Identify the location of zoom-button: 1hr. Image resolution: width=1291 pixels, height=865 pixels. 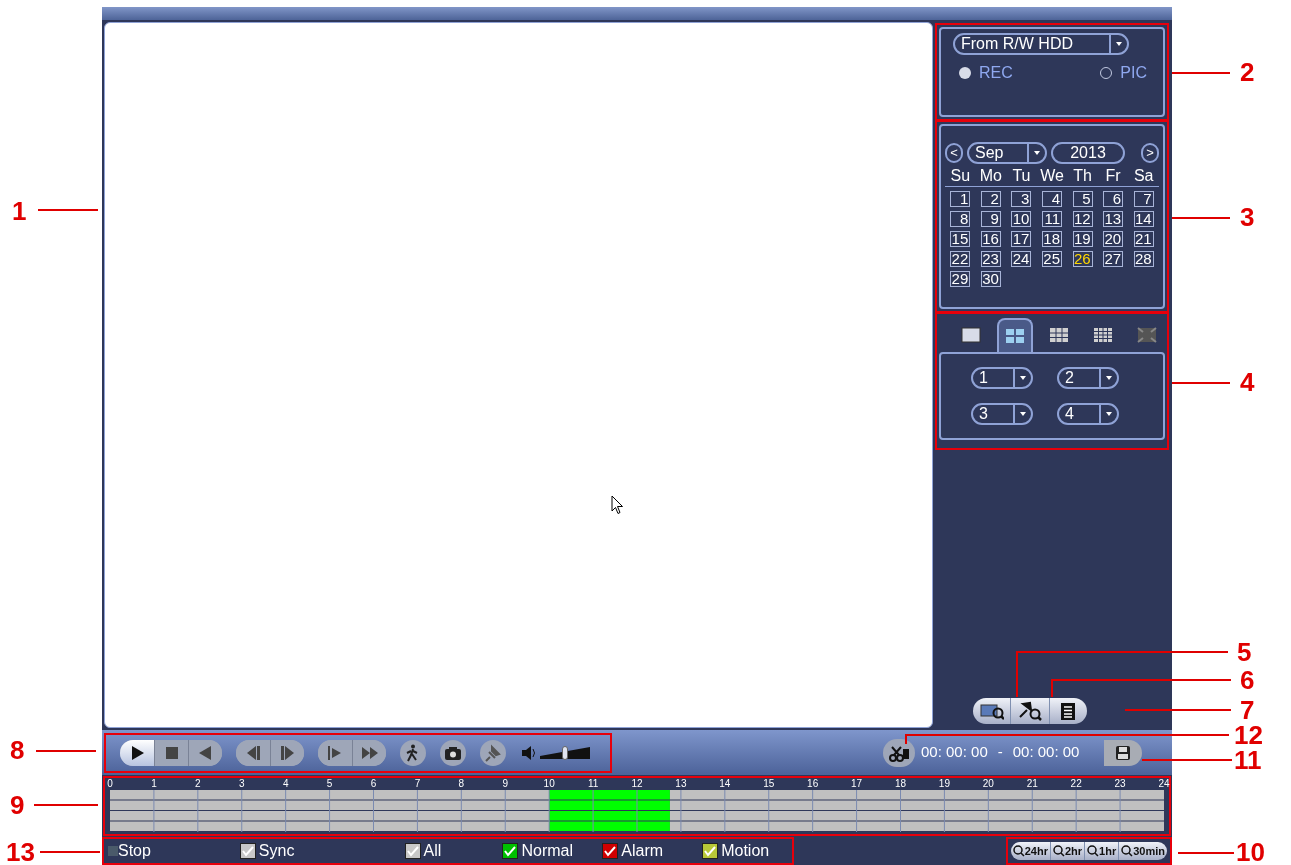
(1101, 851).